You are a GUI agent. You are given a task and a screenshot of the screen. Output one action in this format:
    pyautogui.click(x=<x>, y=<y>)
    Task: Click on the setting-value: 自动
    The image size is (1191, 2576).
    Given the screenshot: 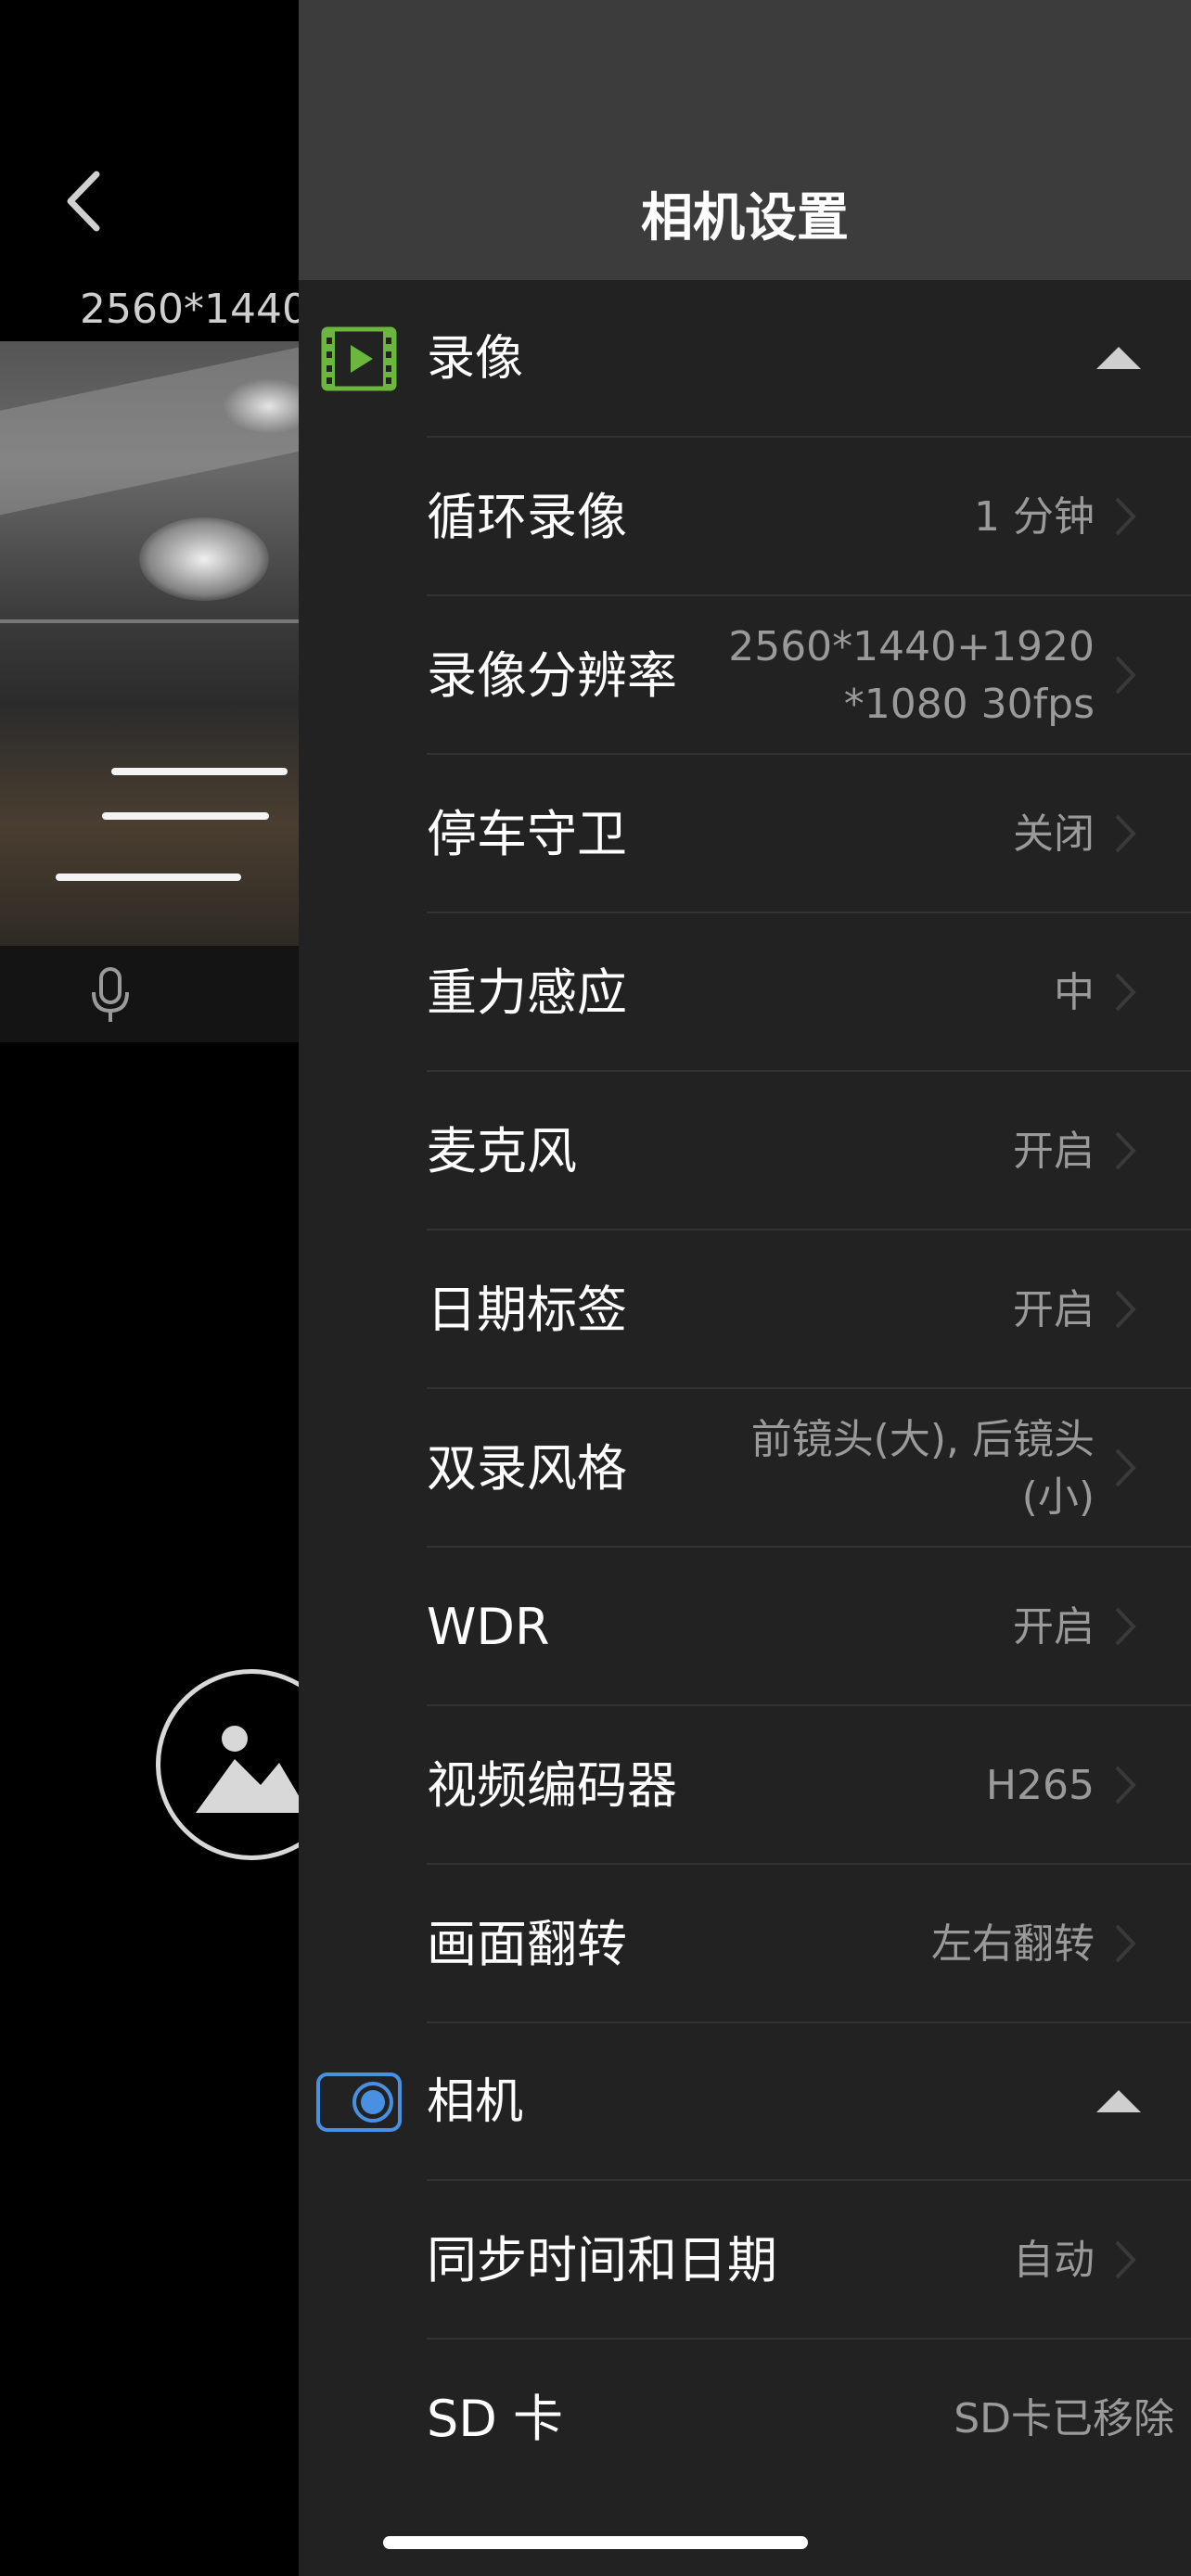 What is the action you would take?
    pyautogui.click(x=1054, y=2260)
    